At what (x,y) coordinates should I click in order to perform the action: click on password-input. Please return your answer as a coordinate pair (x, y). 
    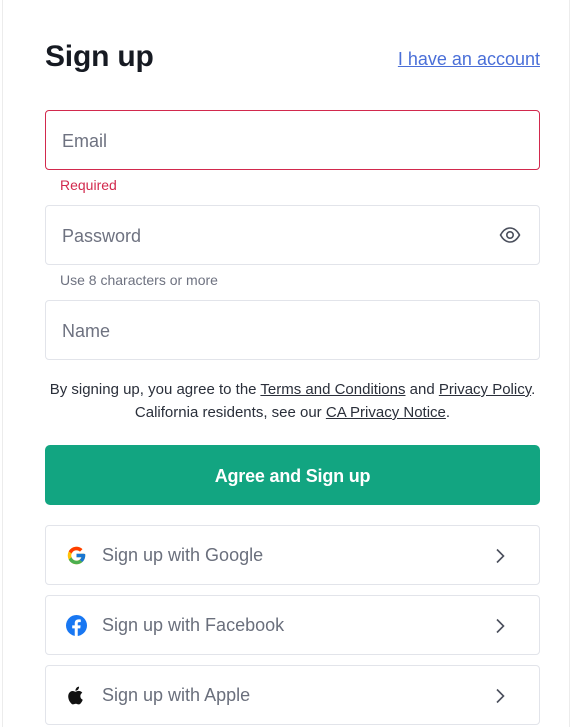
    Looking at the image, I should click on (272, 236).